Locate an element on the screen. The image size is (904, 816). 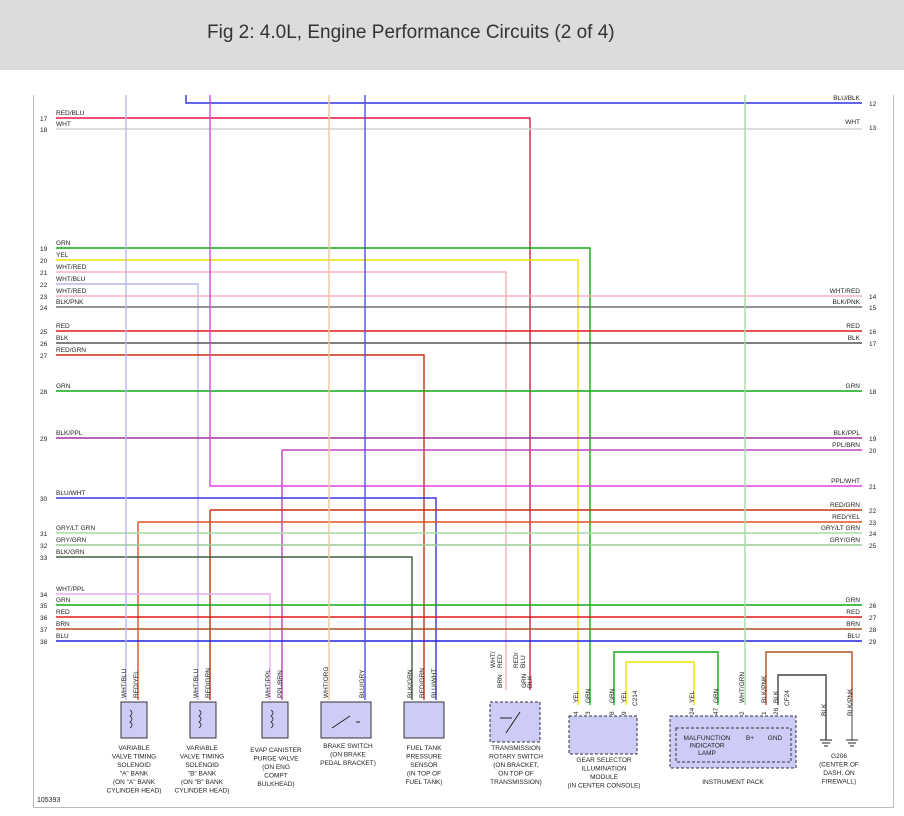
component-label: PURGE VALVE is located at coordinates (277, 759).